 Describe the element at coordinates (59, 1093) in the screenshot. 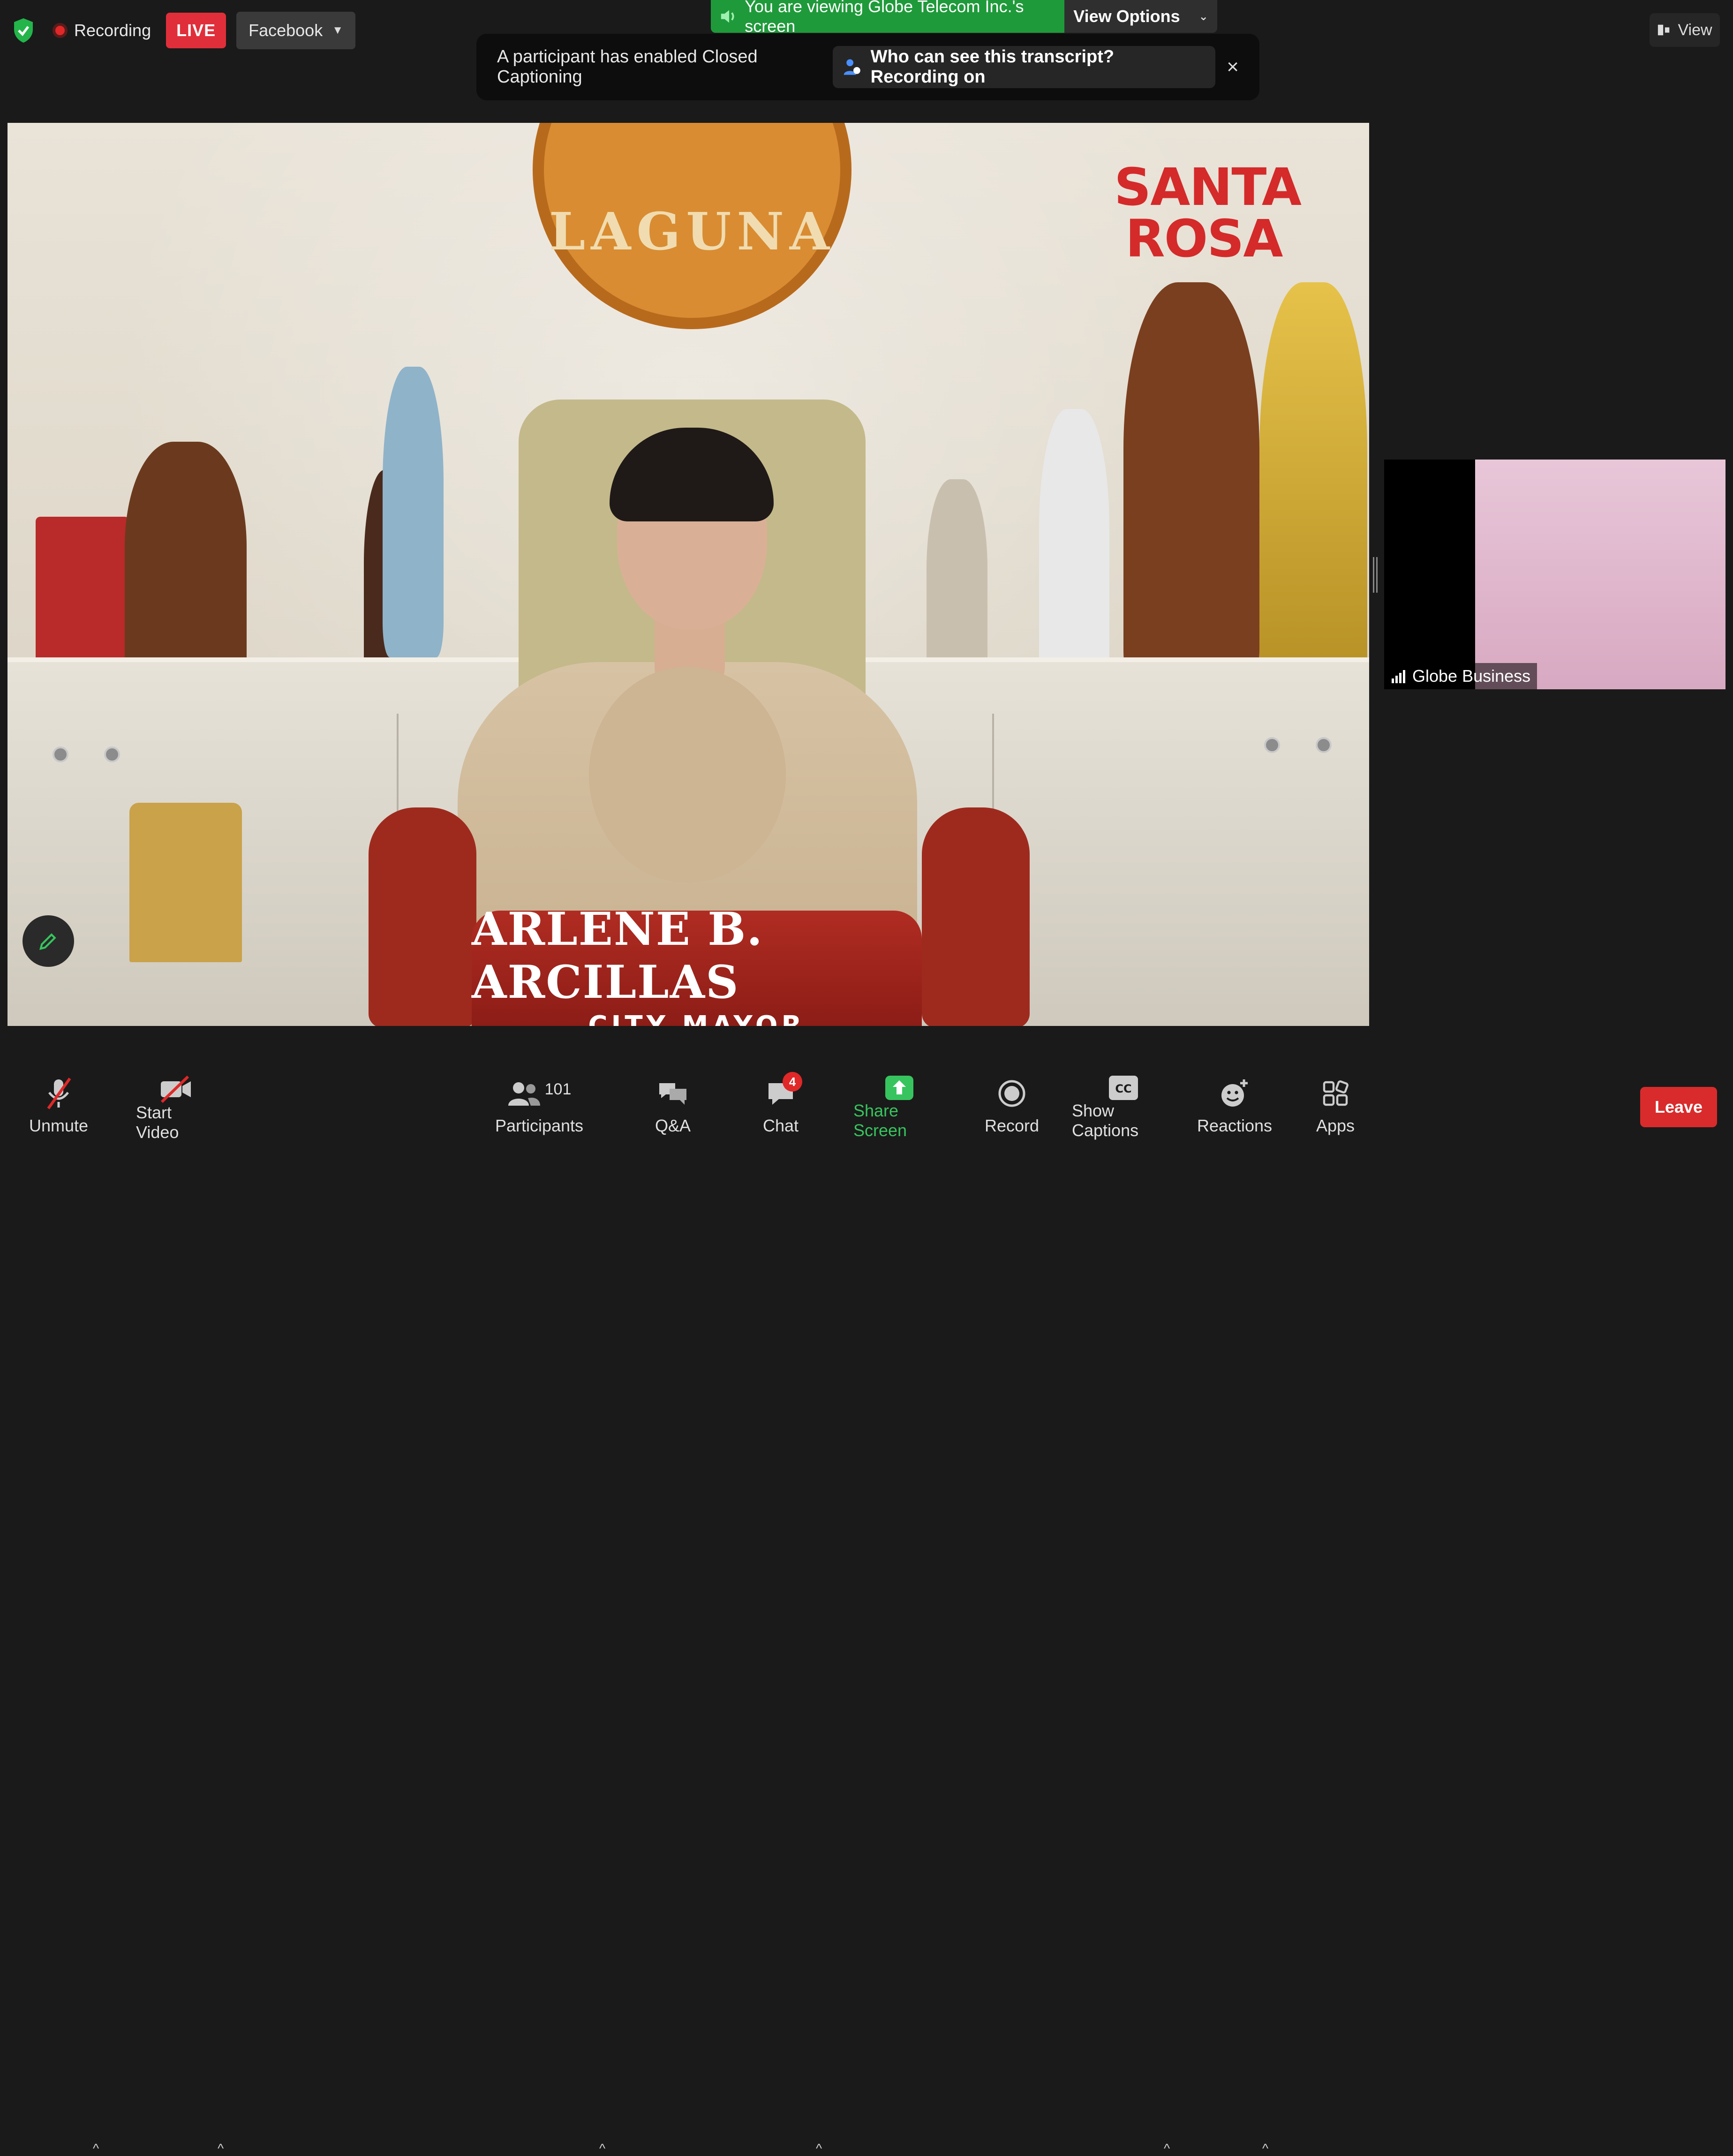

I see `mic-muted-icon` at that location.